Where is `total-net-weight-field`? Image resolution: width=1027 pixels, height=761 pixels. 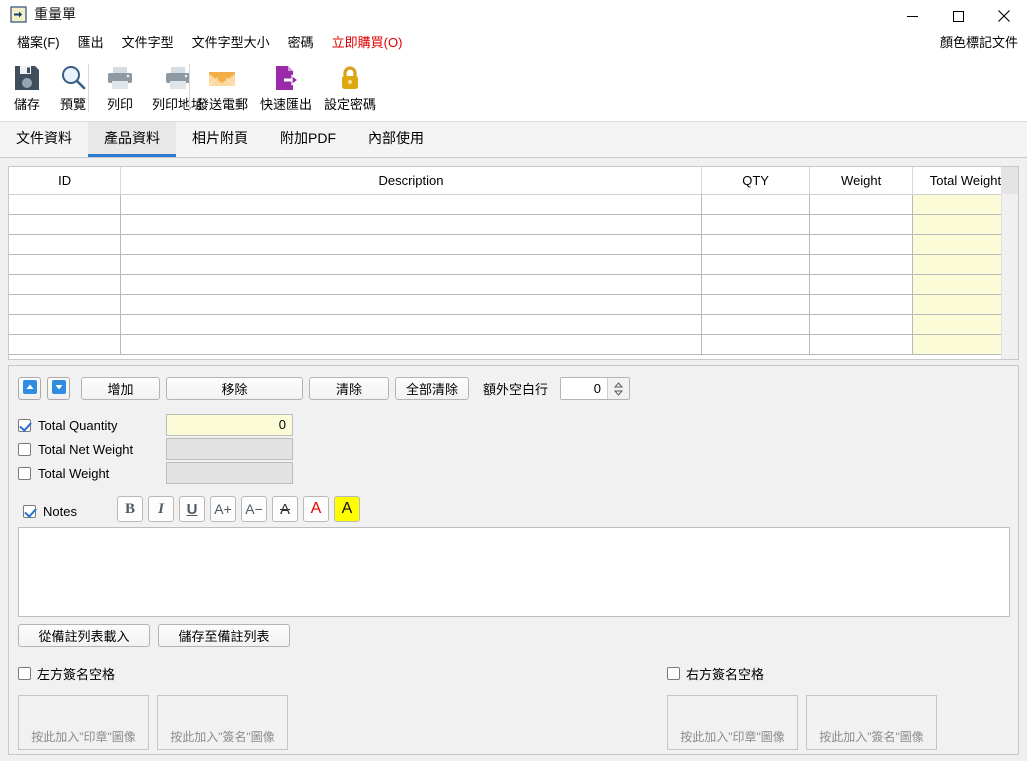 total-net-weight-field is located at coordinates (229, 449).